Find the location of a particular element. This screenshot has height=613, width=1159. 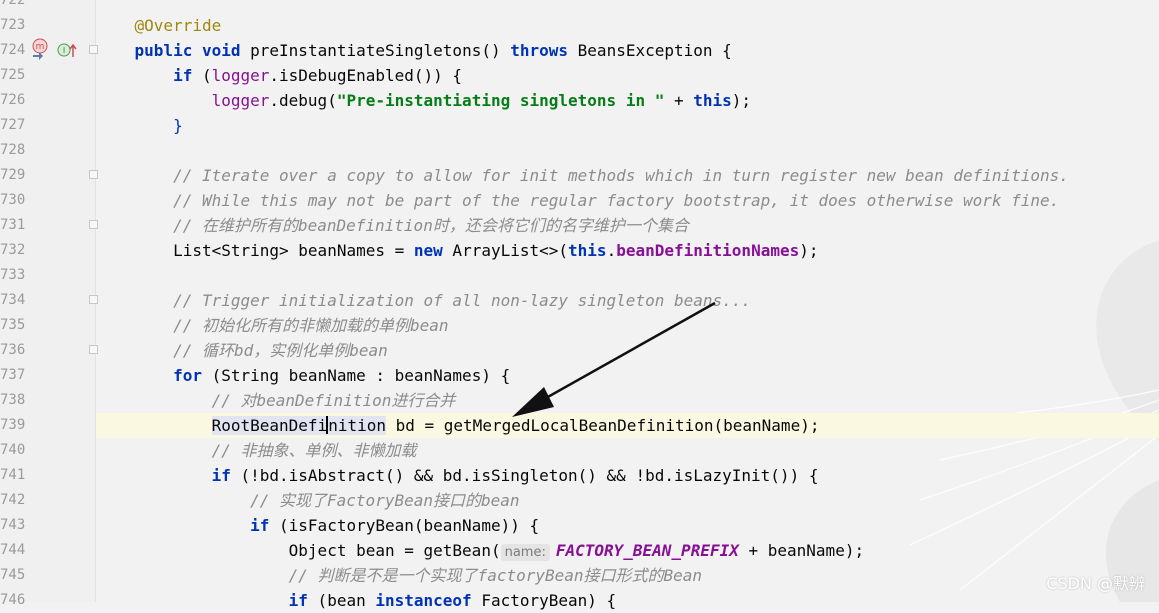

line-number: 742 is located at coordinates (13, 500).